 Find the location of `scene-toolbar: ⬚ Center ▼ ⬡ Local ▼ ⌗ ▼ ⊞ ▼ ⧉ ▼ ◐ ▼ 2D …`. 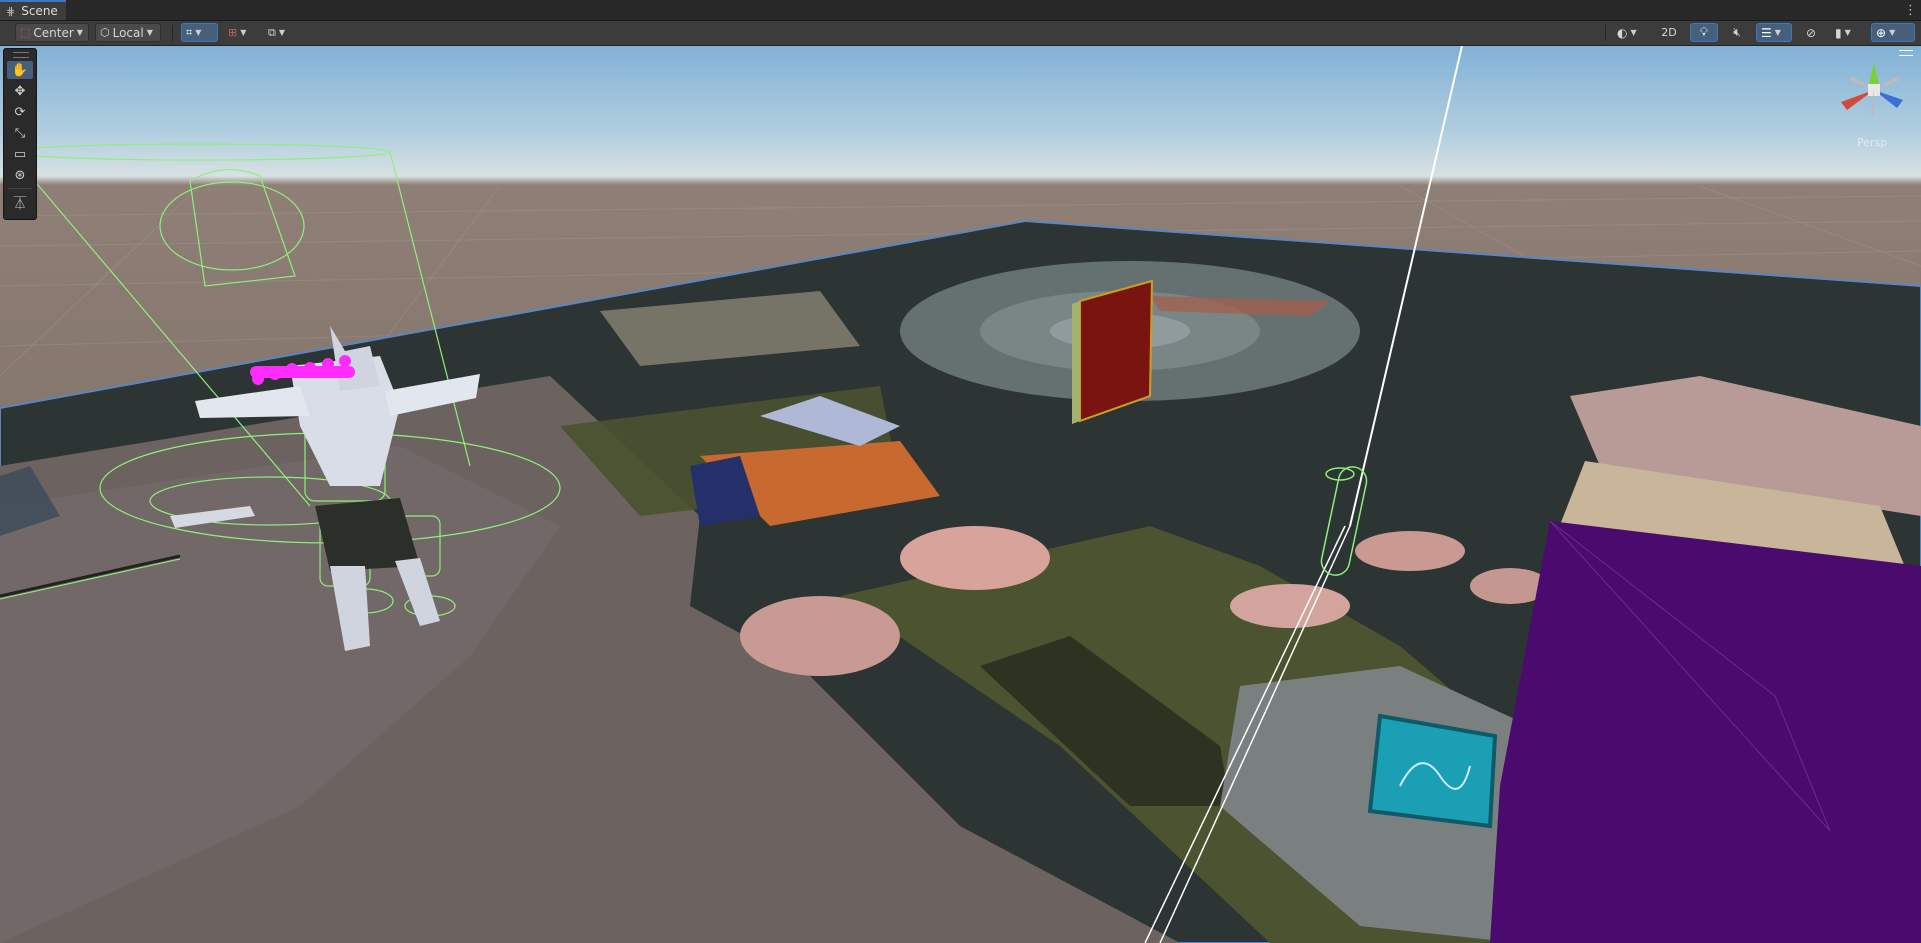

scene-toolbar: ⬚ Center ▼ ⬡ Local ▼ ⌗ ▼ ⊞ ▼ ⧉ ▼ ◐ ▼ 2D … is located at coordinates (960, 33).